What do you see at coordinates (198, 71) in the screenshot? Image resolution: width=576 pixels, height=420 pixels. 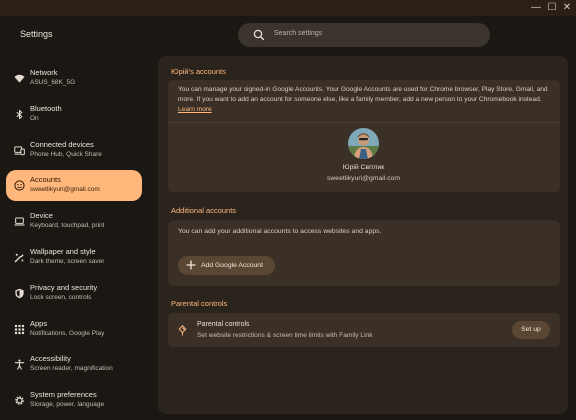 I see `section-title-accounts: Юрій's accounts` at bounding box center [198, 71].